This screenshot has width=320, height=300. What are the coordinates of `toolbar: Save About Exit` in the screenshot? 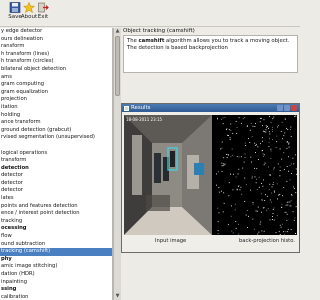 It's located at (150, 13).